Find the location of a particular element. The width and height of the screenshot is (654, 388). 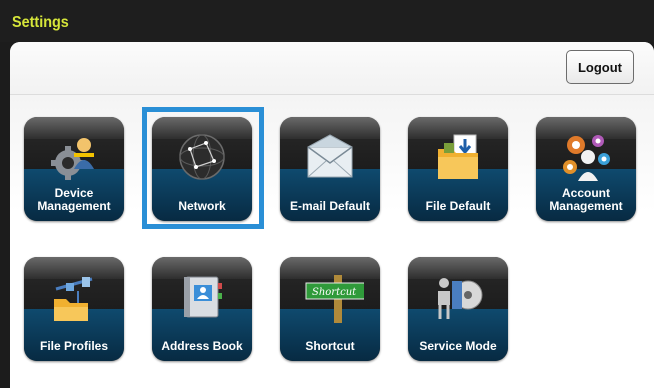

tile-email-default: E-mail Default is located at coordinates (330, 169).